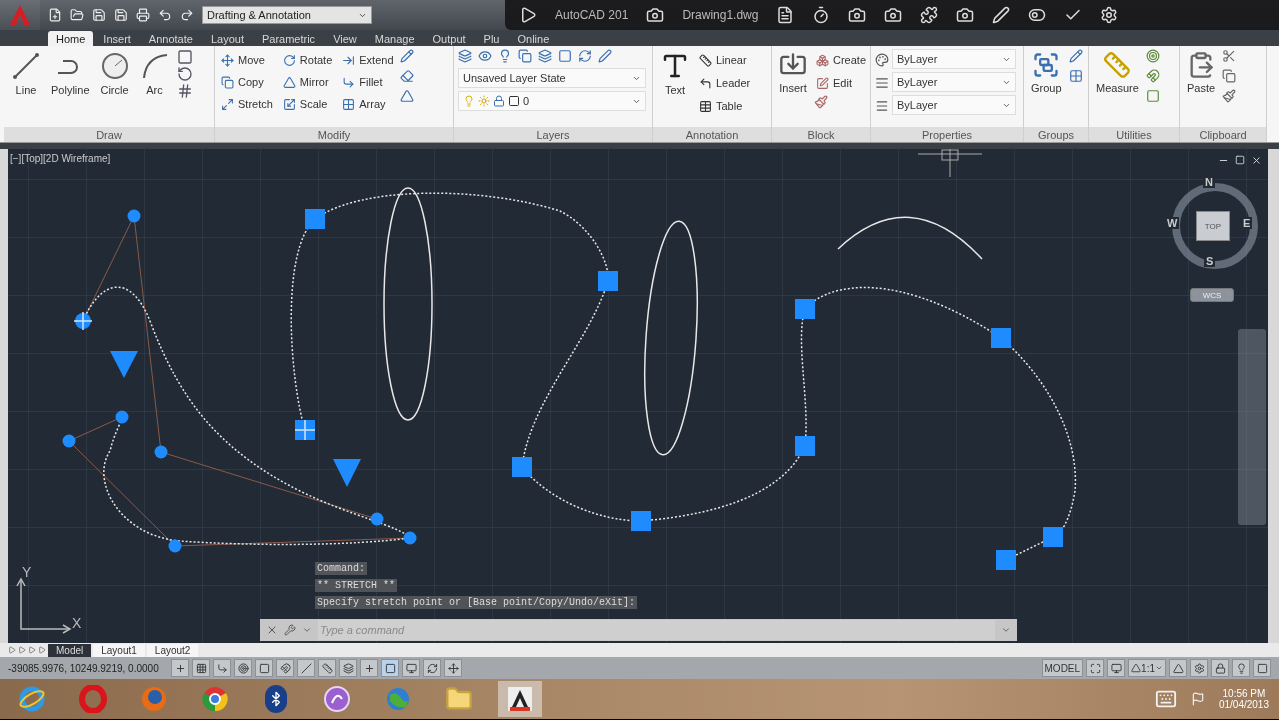 The height and width of the screenshot is (720, 1279). Describe the element at coordinates (334, 134) in the screenshot. I see `panel-title: Modify` at that location.